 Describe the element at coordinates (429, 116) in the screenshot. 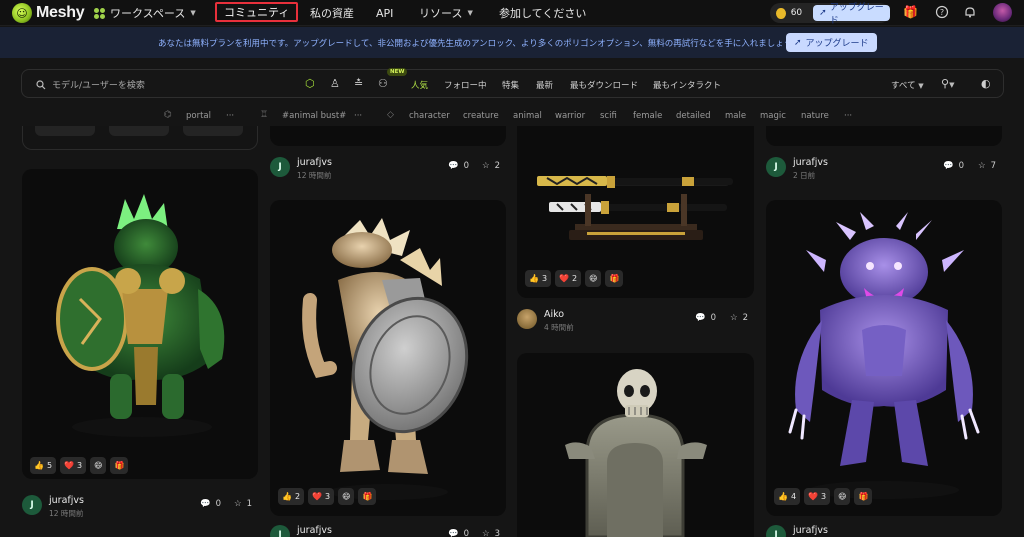

I see `tag-character: character` at that location.